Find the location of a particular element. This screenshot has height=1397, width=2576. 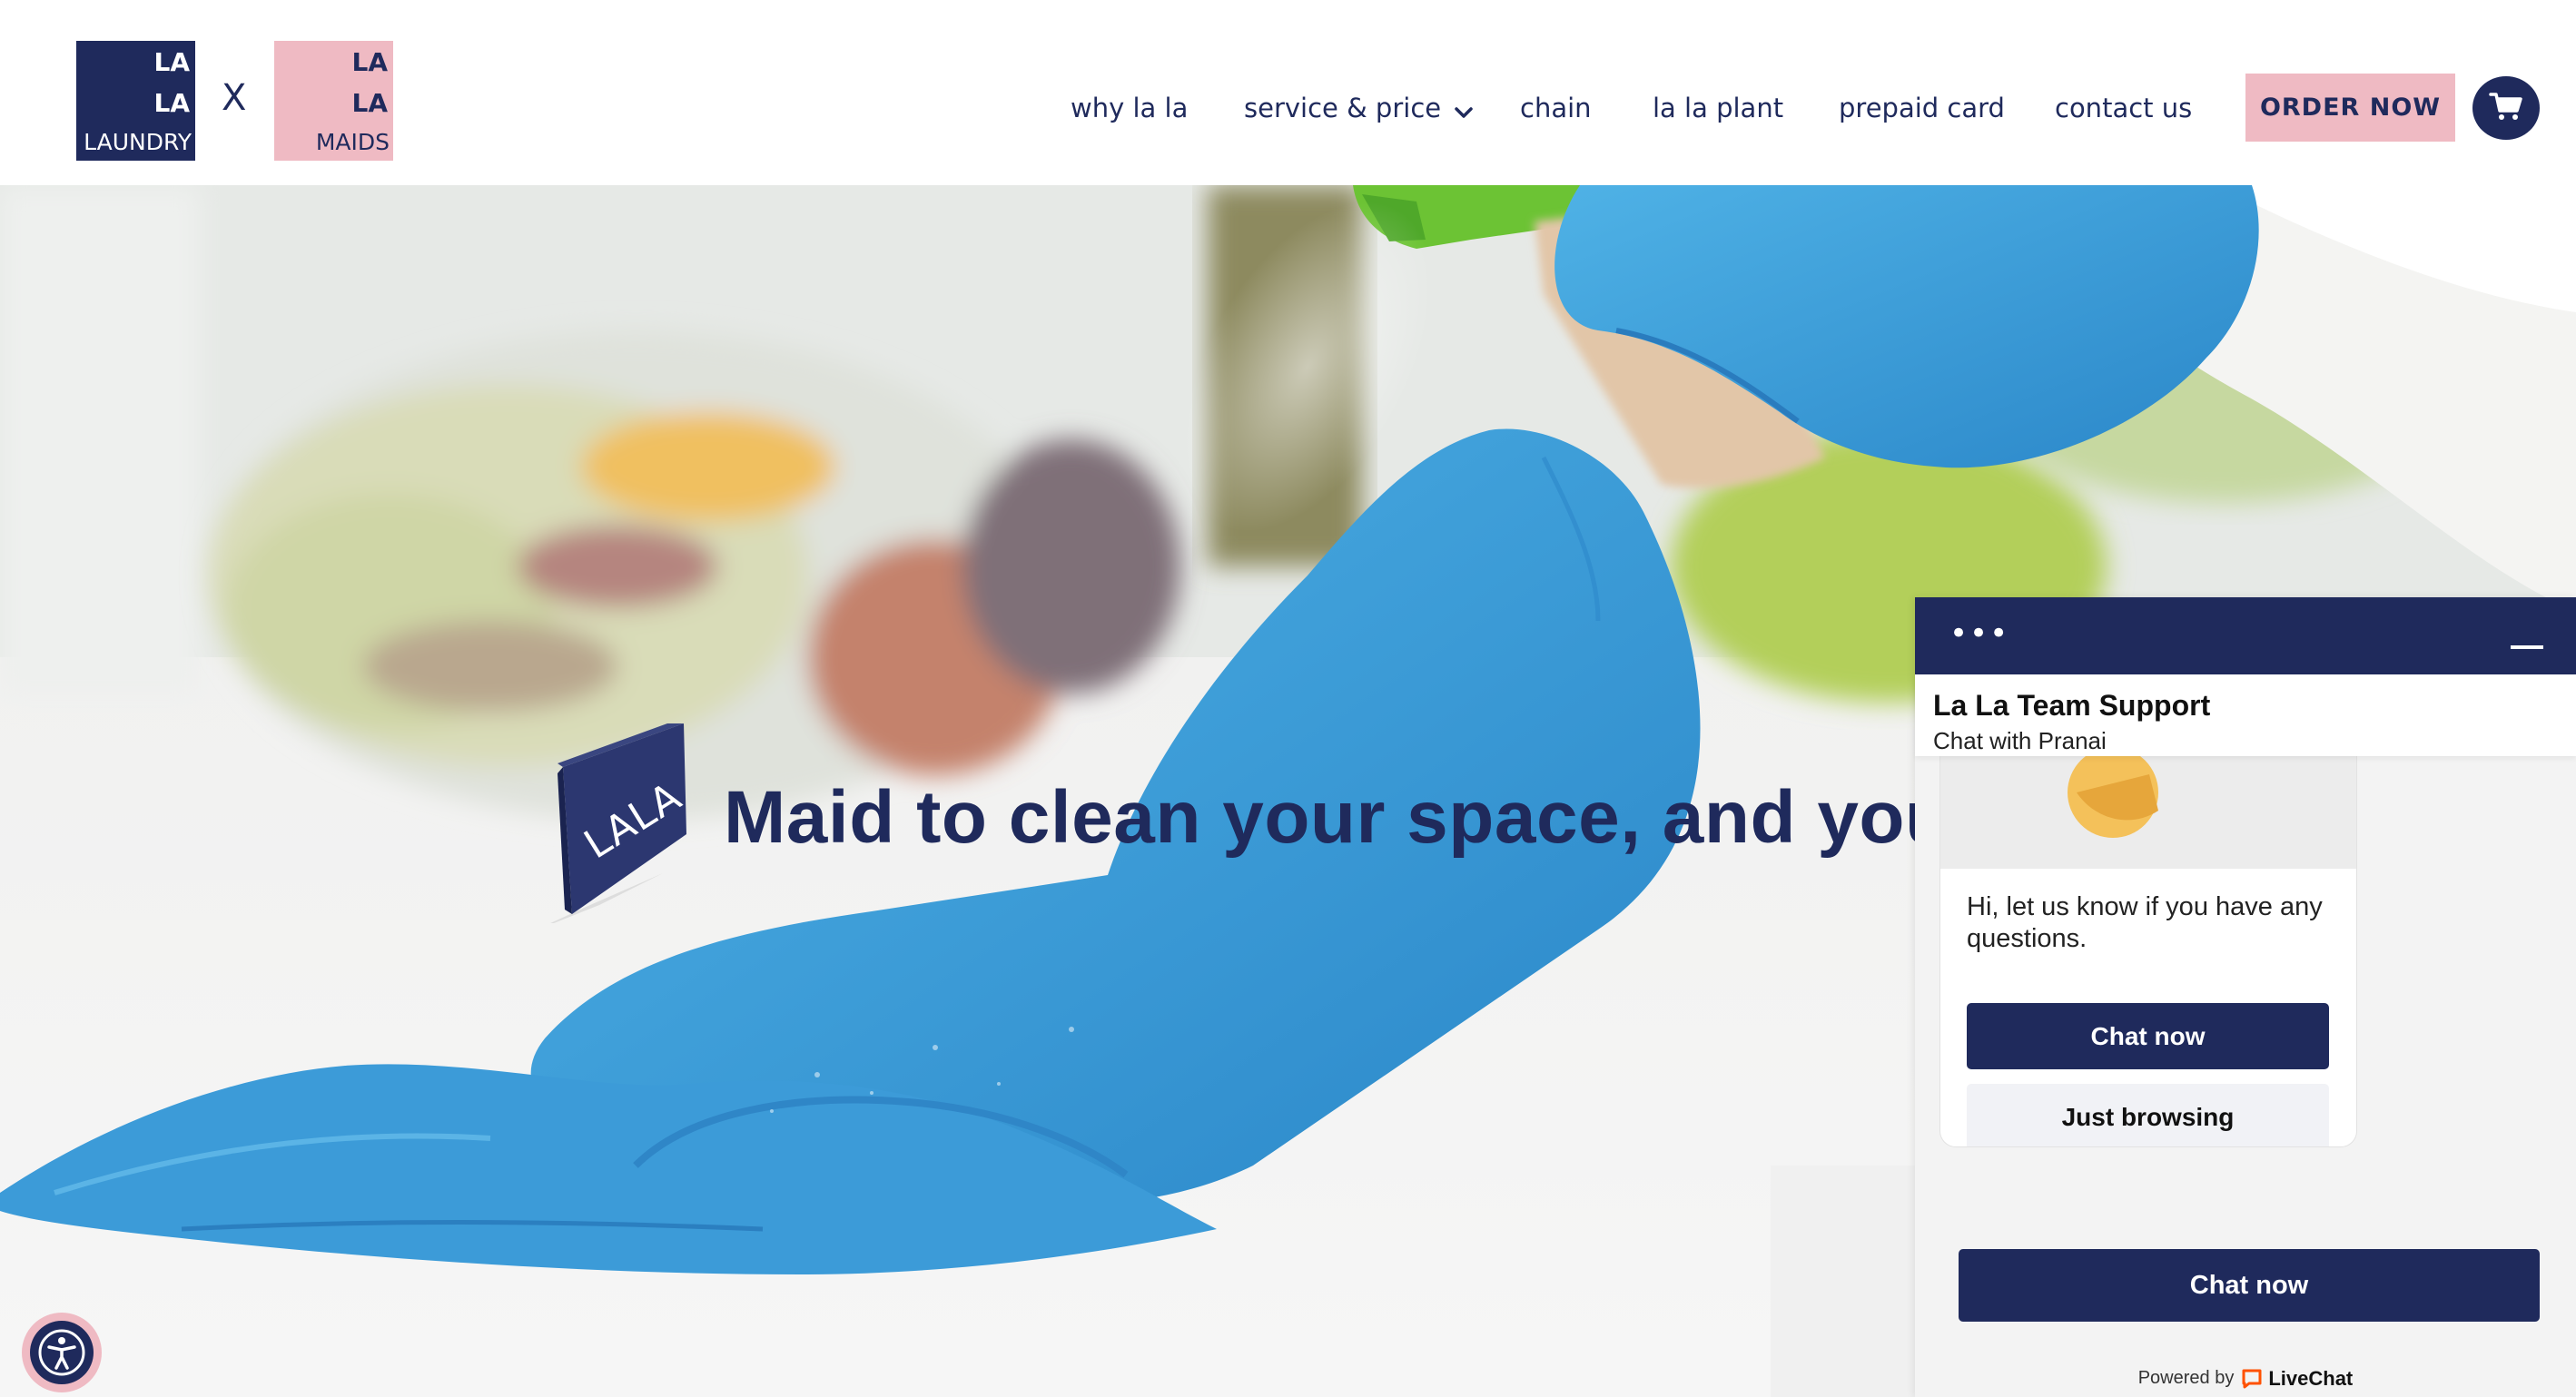

nav-prepaid-card: prepaid card is located at coordinates (1922, 108).